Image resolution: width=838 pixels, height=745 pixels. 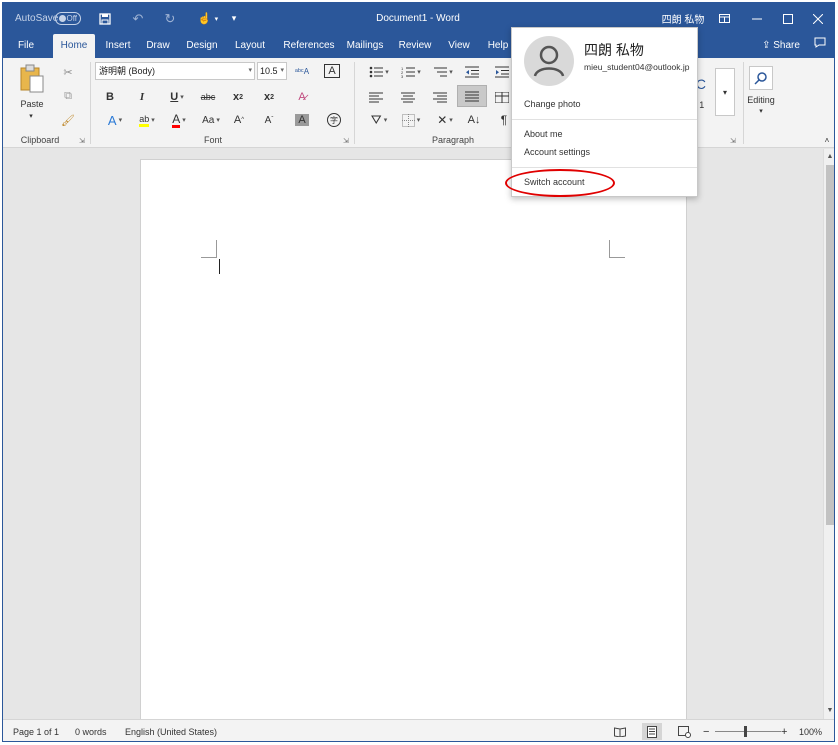 I want to click on font-name-box: 游明朝 (Body) ▾, so click(x=175, y=71).